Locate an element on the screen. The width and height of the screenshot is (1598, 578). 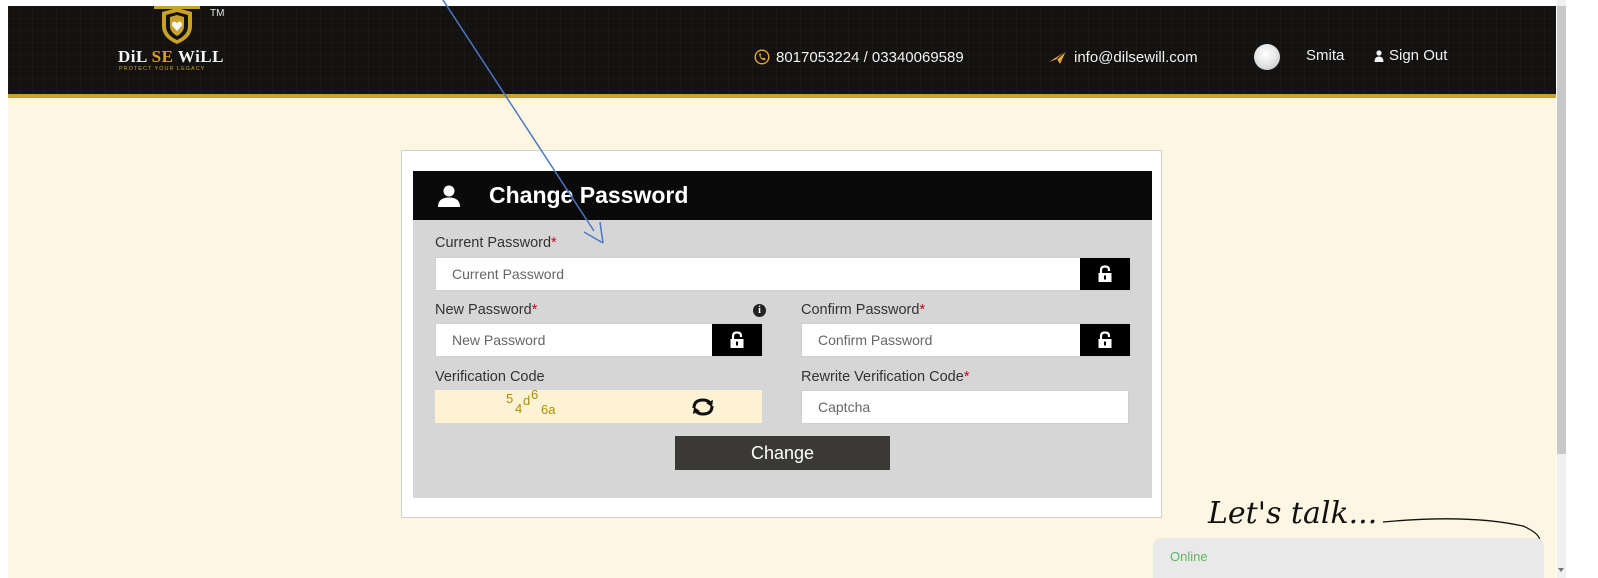
scrollbar is located at coordinates (1577, 289).